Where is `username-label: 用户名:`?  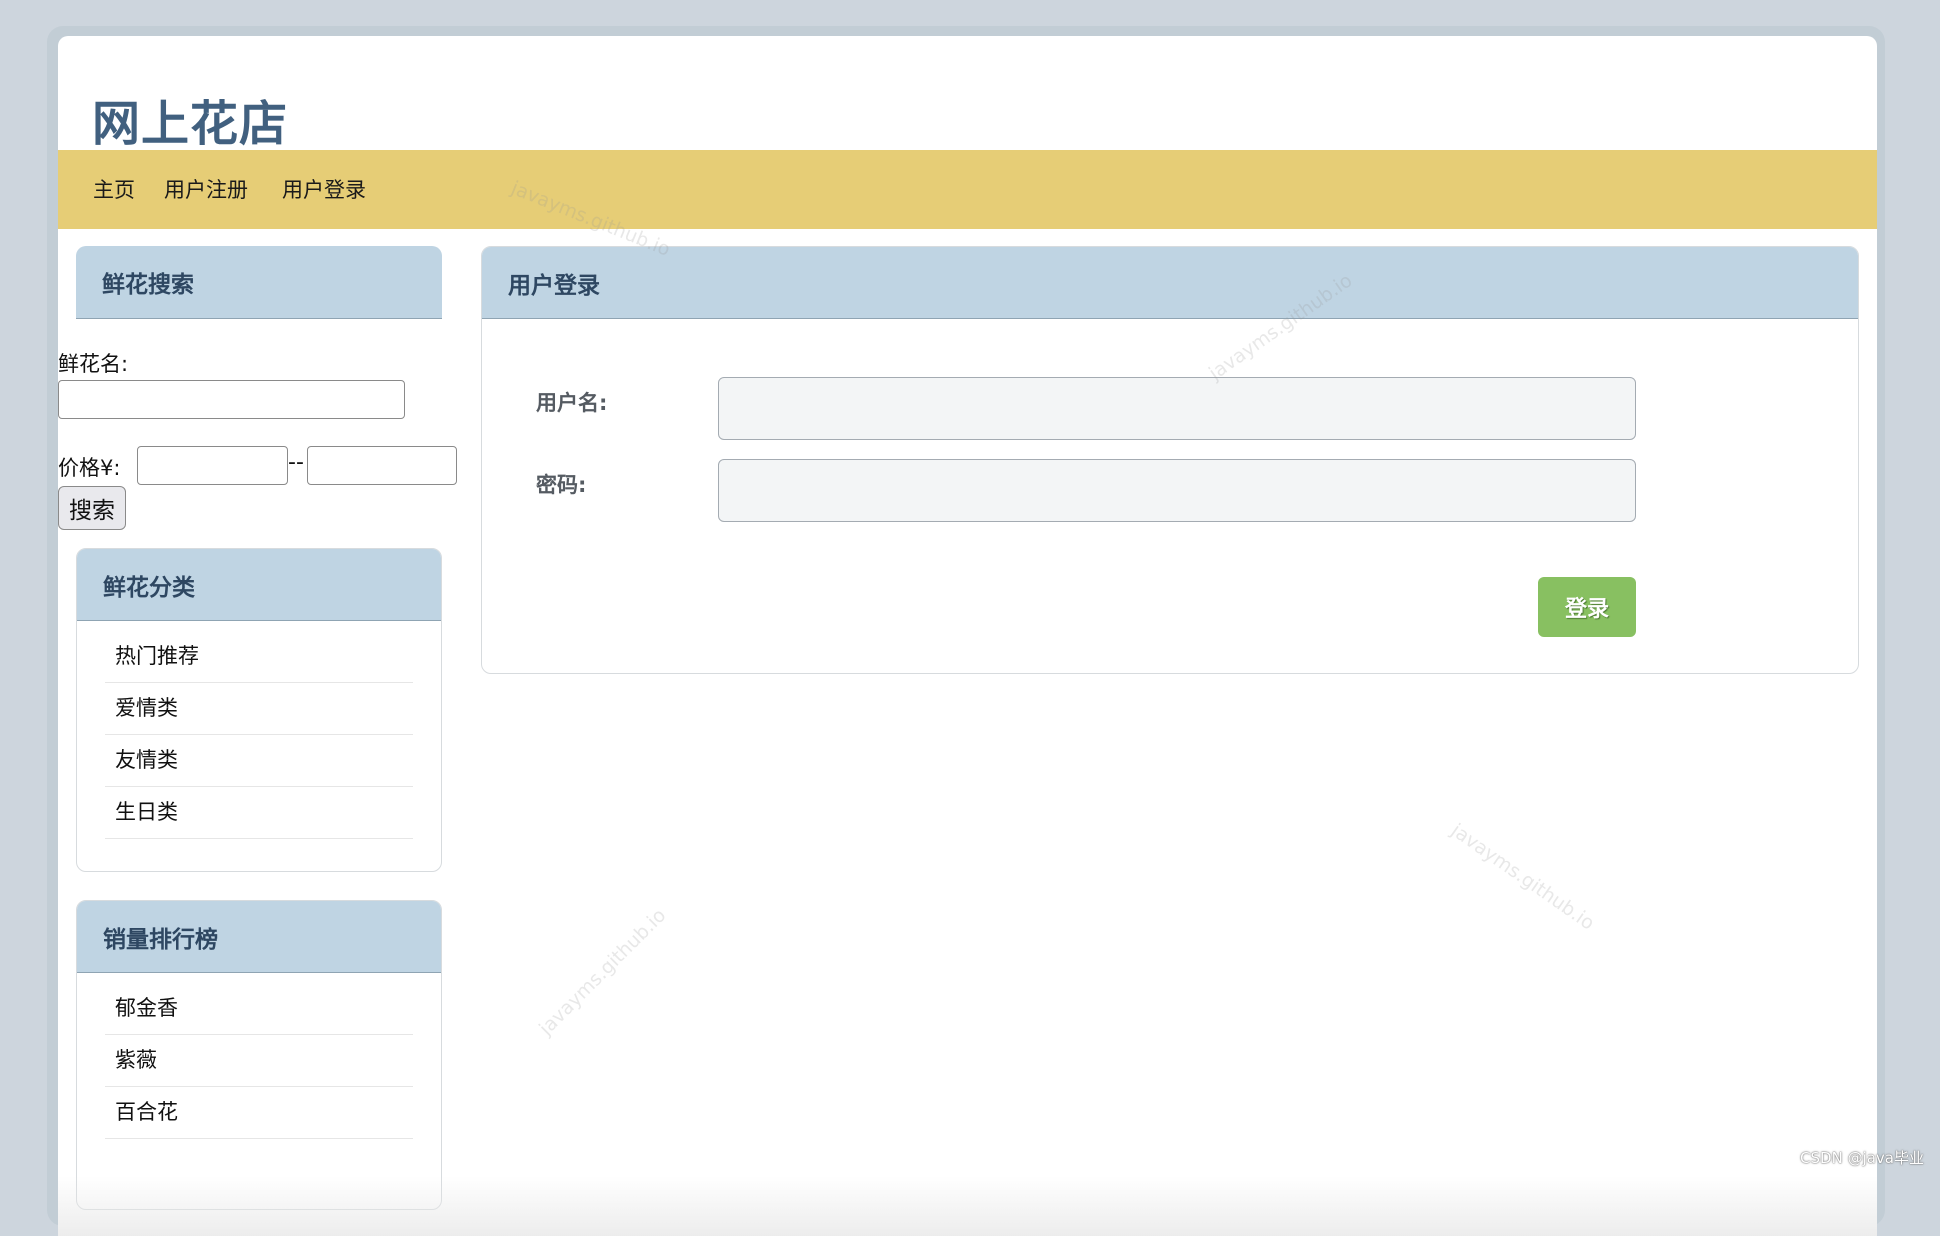 username-label: 用户名: is located at coordinates (572, 403).